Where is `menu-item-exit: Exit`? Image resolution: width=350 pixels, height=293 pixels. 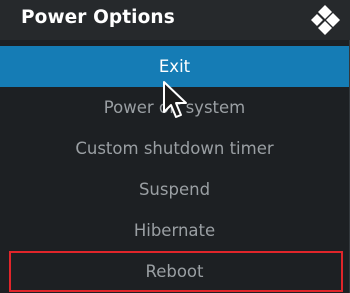
menu-item-exit: Exit is located at coordinates (174, 66).